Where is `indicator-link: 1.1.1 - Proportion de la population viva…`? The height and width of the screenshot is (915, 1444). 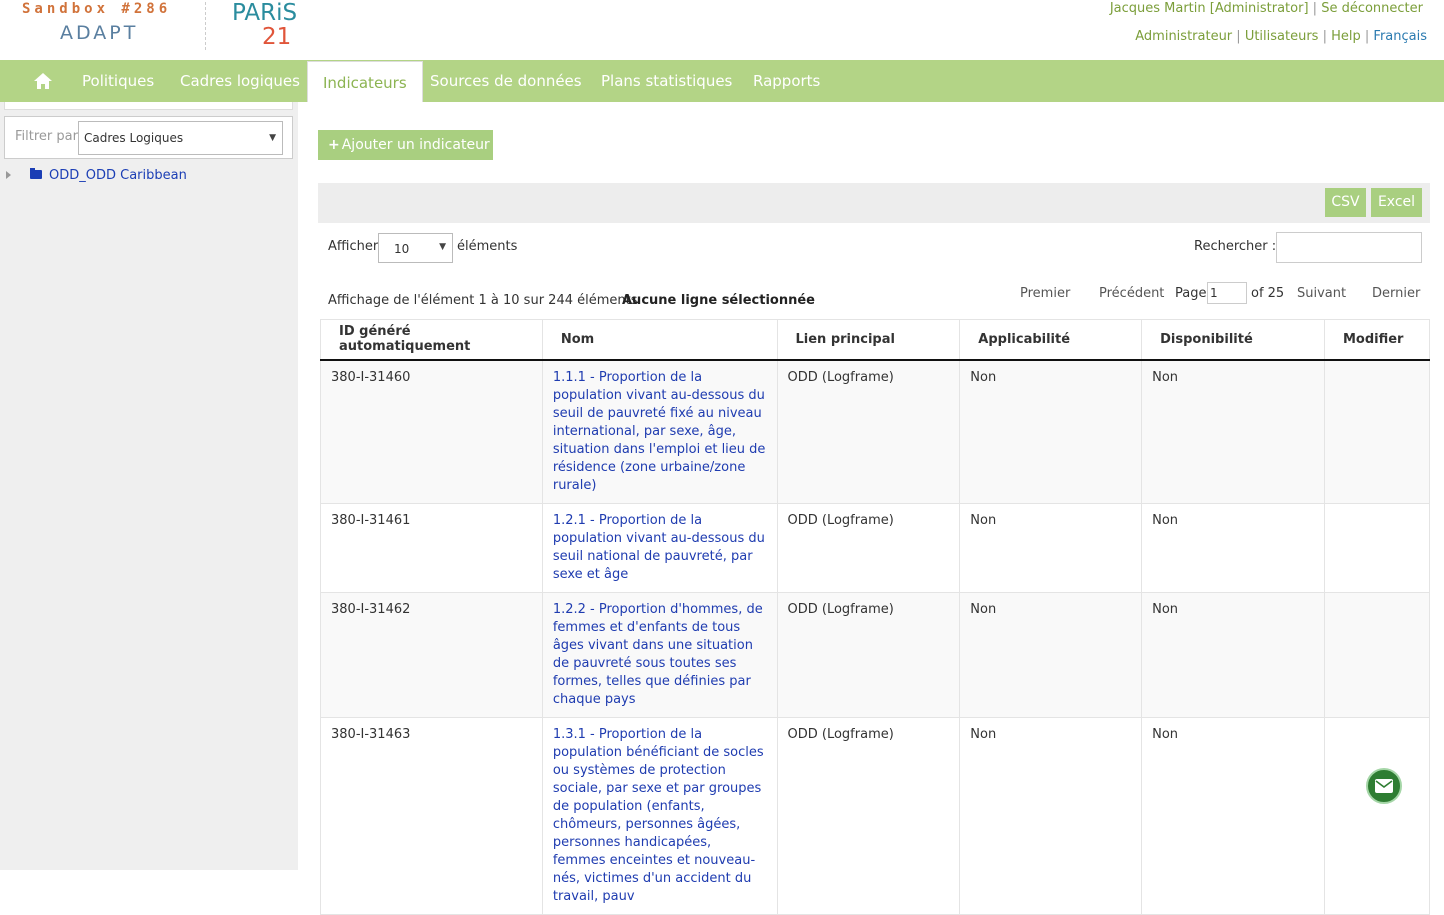 indicator-link: 1.1.1 - Proportion de la population viva… is located at coordinates (659, 431).